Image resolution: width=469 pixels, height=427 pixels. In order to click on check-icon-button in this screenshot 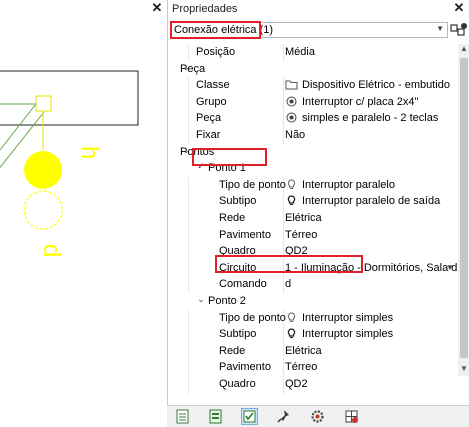, I will do `click(249, 416)`.